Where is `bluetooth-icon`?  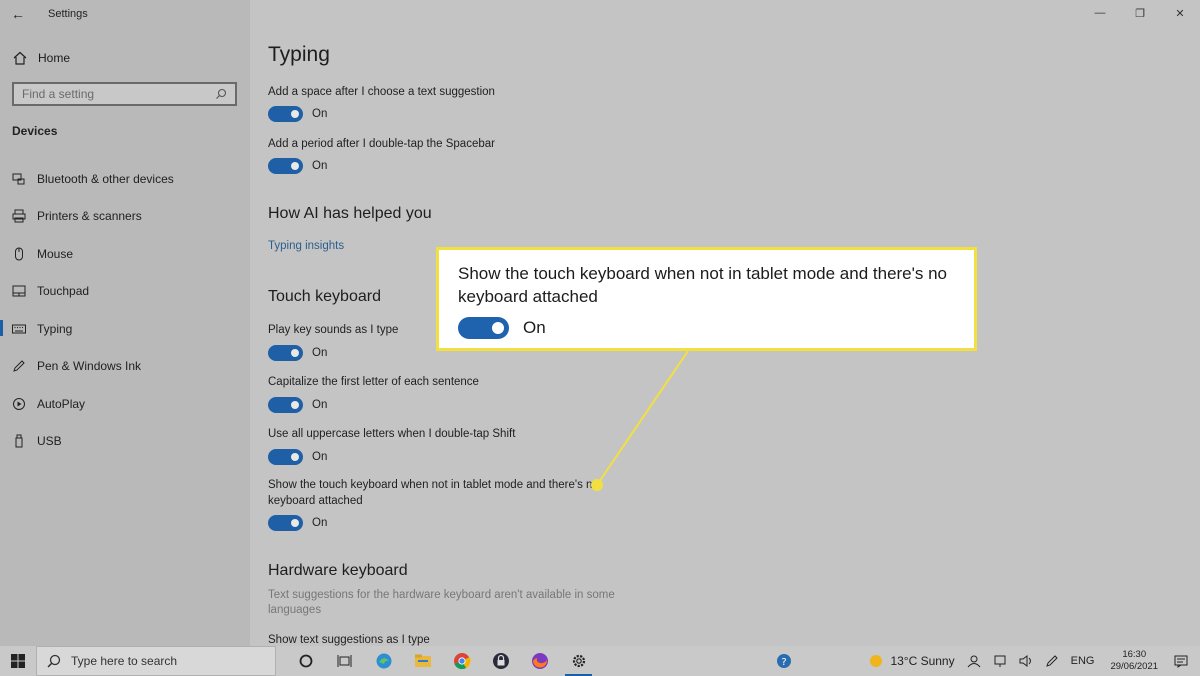
bluetooth-icon is located at coordinates (19, 179).